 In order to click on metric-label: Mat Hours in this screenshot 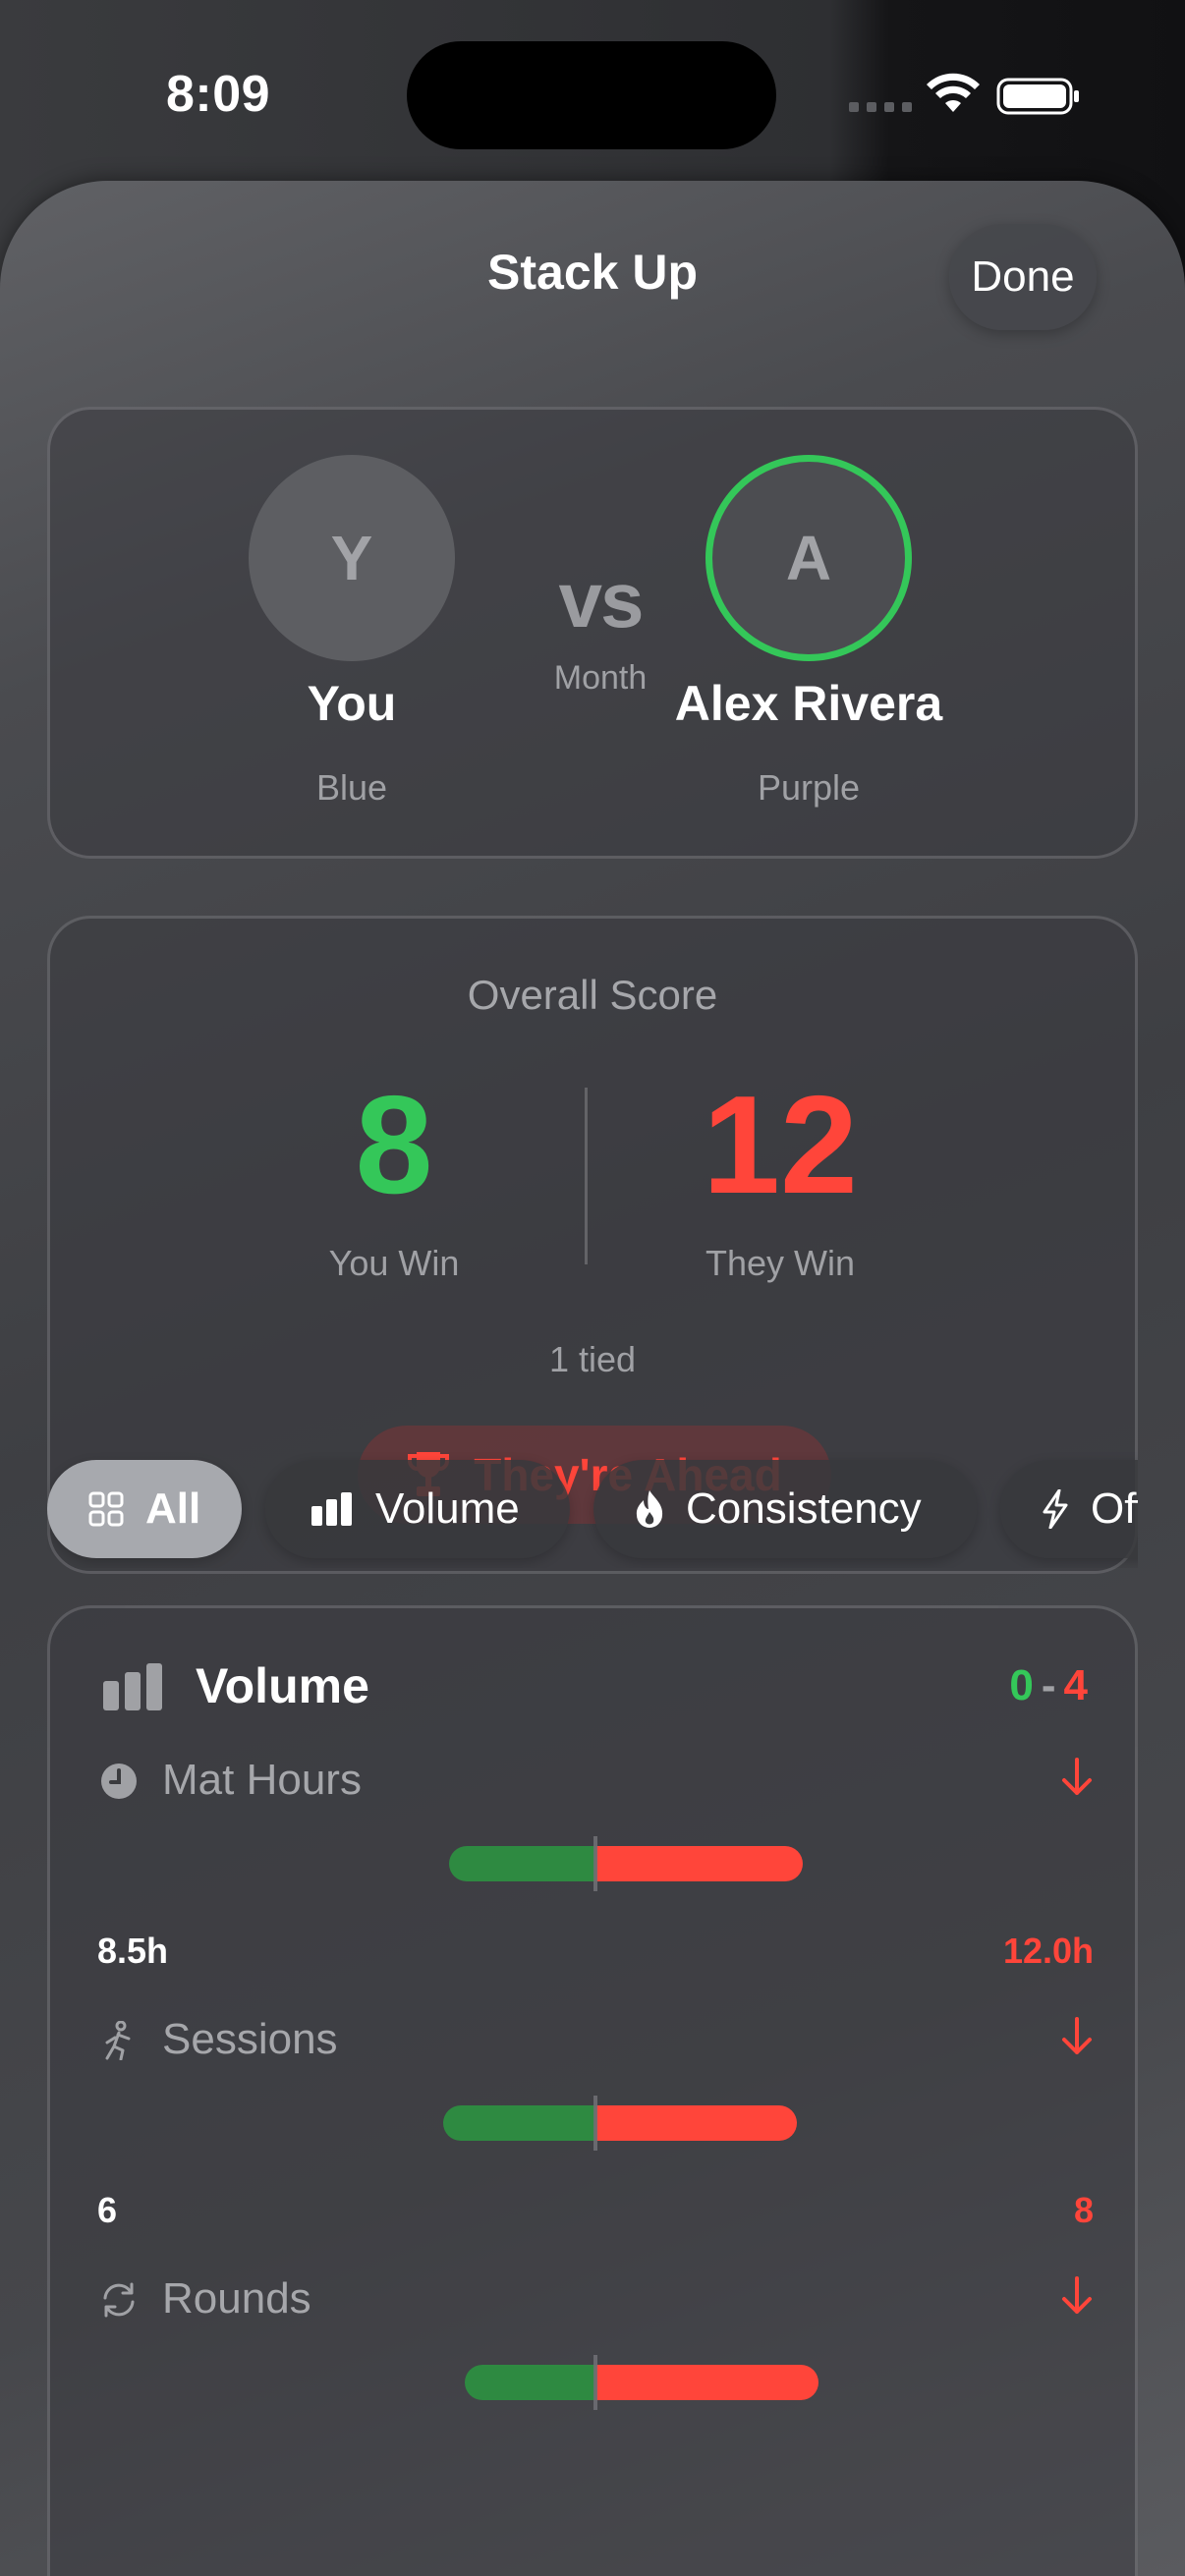, I will do `click(262, 1780)`.